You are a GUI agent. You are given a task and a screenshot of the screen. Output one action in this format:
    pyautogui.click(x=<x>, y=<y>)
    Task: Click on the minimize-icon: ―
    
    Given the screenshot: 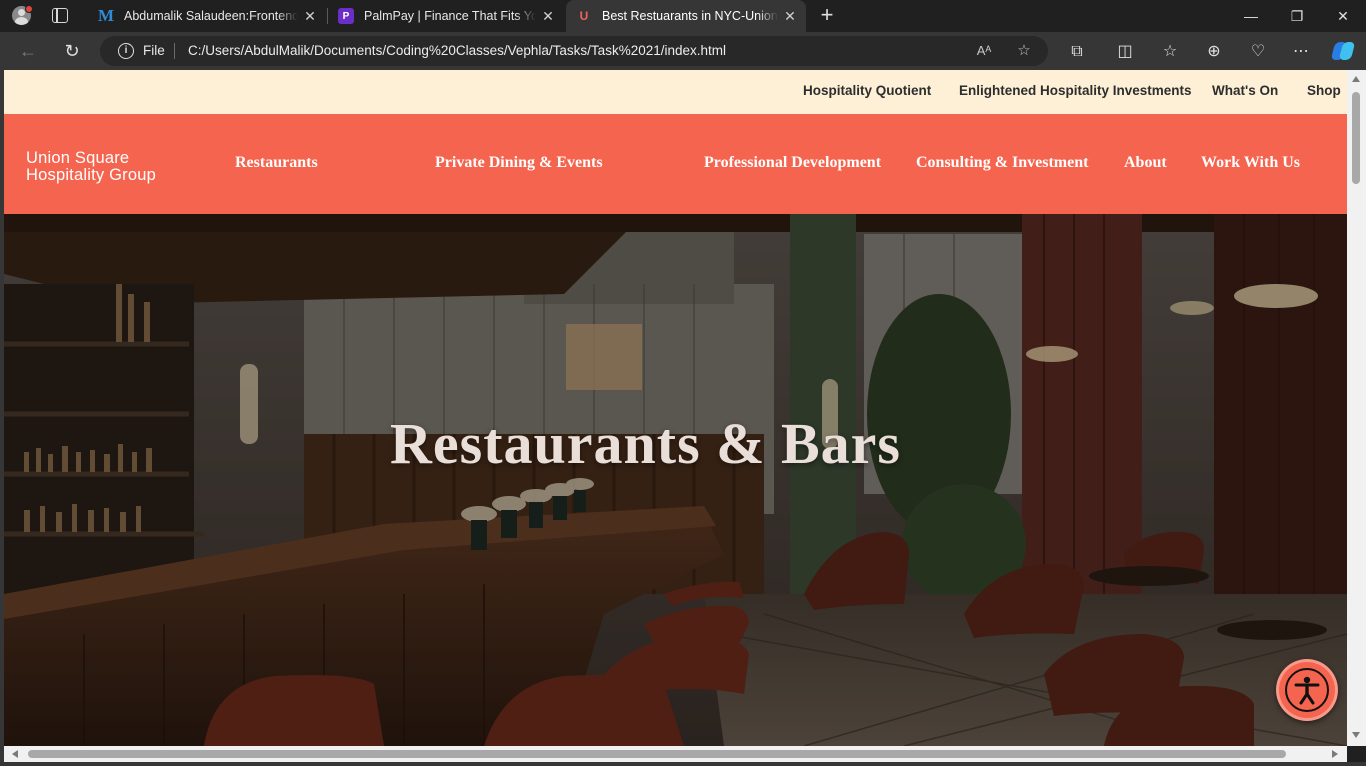 What is the action you would take?
    pyautogui.click(x=1251, y=16)
    